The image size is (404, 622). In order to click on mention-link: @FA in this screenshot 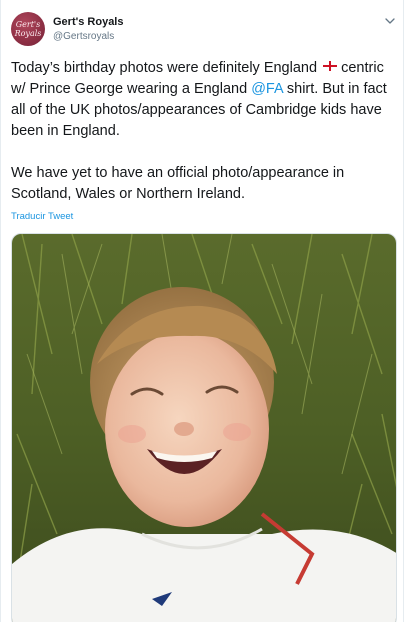, I will do `click(267, 89)`.